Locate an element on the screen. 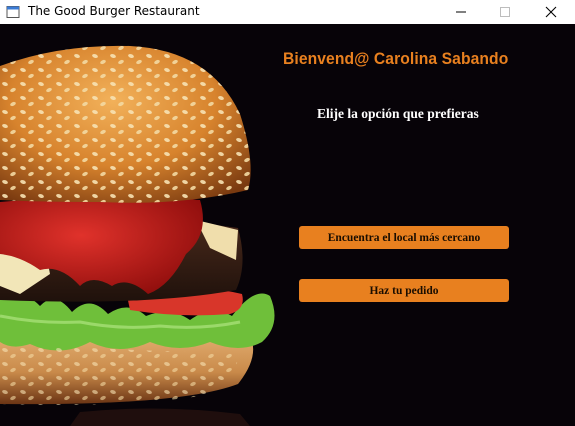 Image resolution: width=575 pixels, height=426 pixels. app-window-icon is located at coordinates (13, 12).